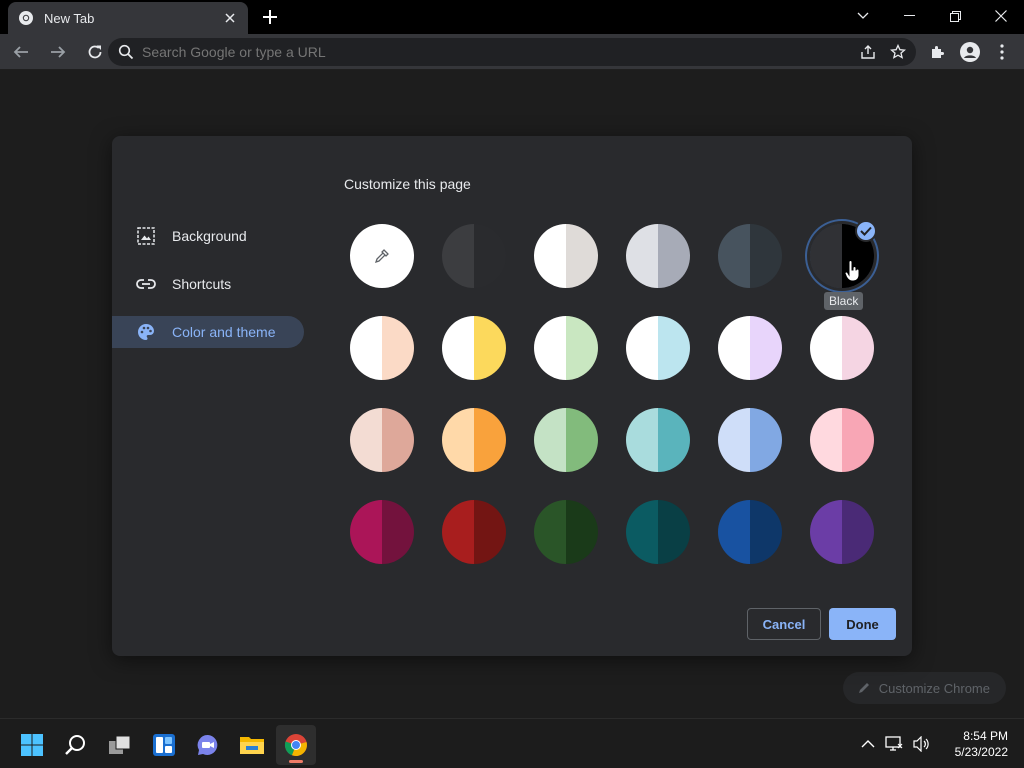  I want to click on network-icon, so click(893, 744).